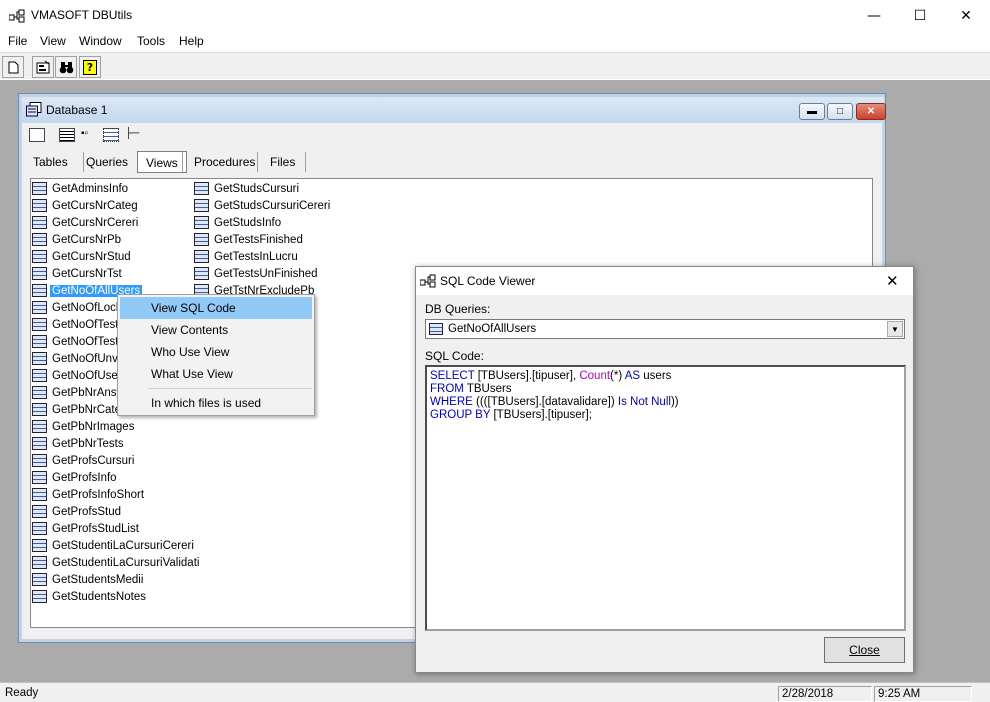  I want to click on list-item-label: GetCursNrTst, so click(87, 273).